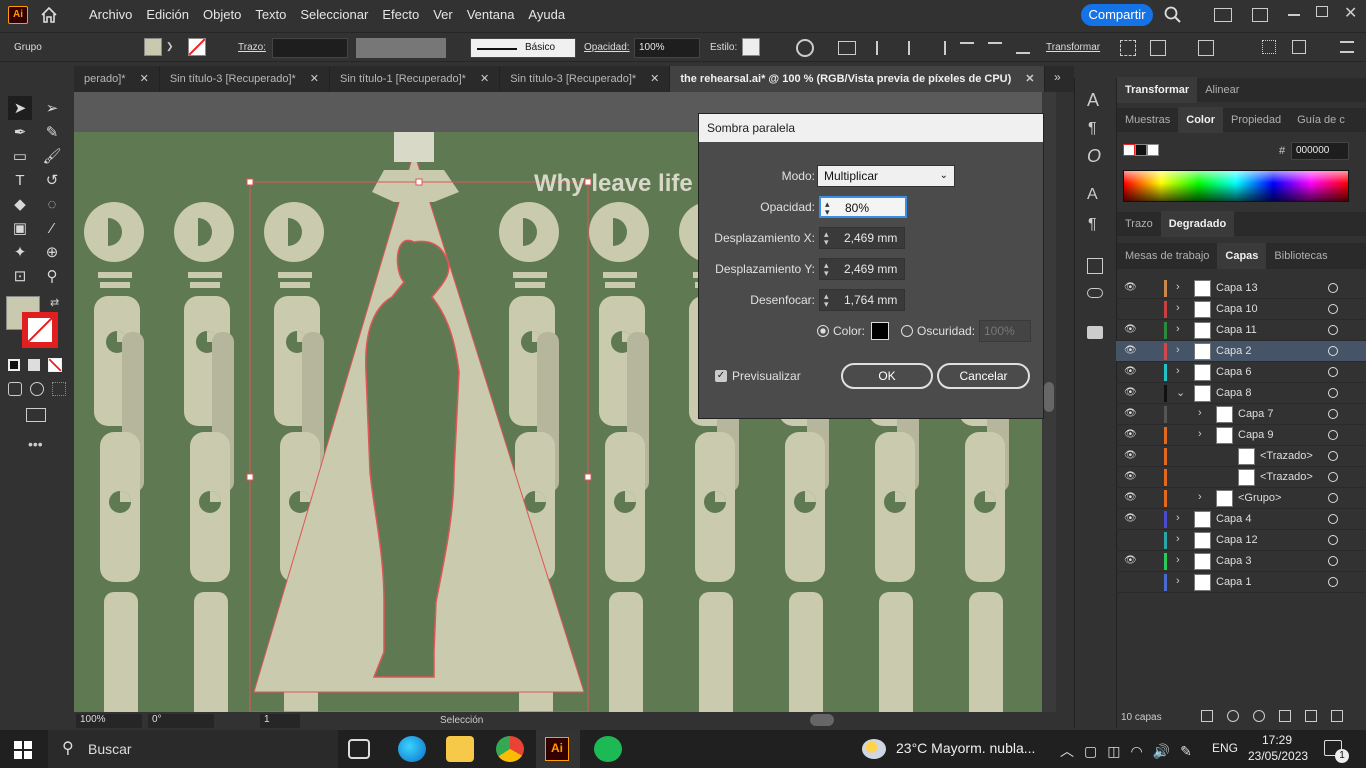 Image resolution: width=1366 pixels, height=768 pixels. Describe the element at coordinates (35, 444) in the screenshot. I see `edit-toolbar-icon: •••` at that location.